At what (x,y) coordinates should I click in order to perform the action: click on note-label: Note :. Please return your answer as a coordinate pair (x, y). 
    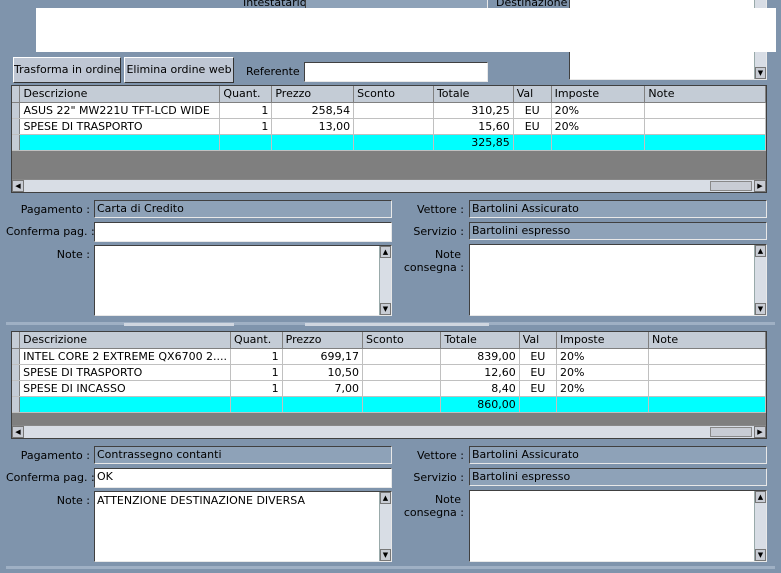
    Looking at the image, I should click on (73, 254).